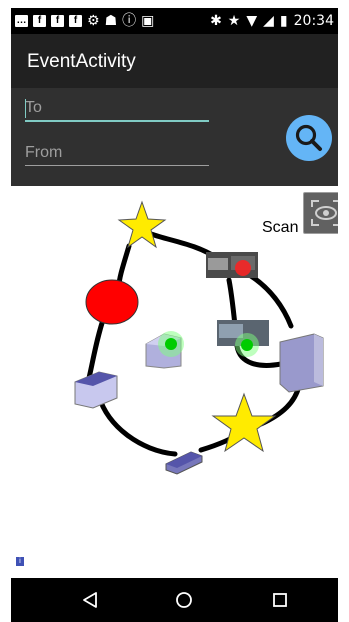 The height and width of the screenshot is (622, 349). What do you see at coordinates (25, 108) in the screenshot?
I see `text-cursor` at bounding box center [25, 108].